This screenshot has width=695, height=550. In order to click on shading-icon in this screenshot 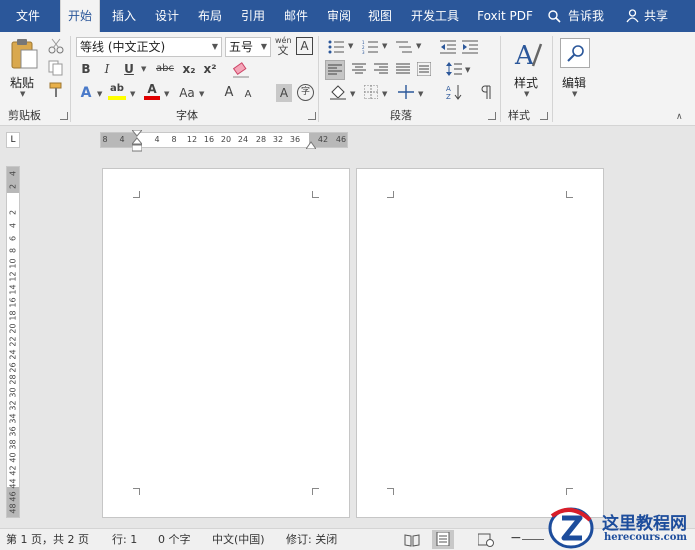, I will do `click(338, 92)`.